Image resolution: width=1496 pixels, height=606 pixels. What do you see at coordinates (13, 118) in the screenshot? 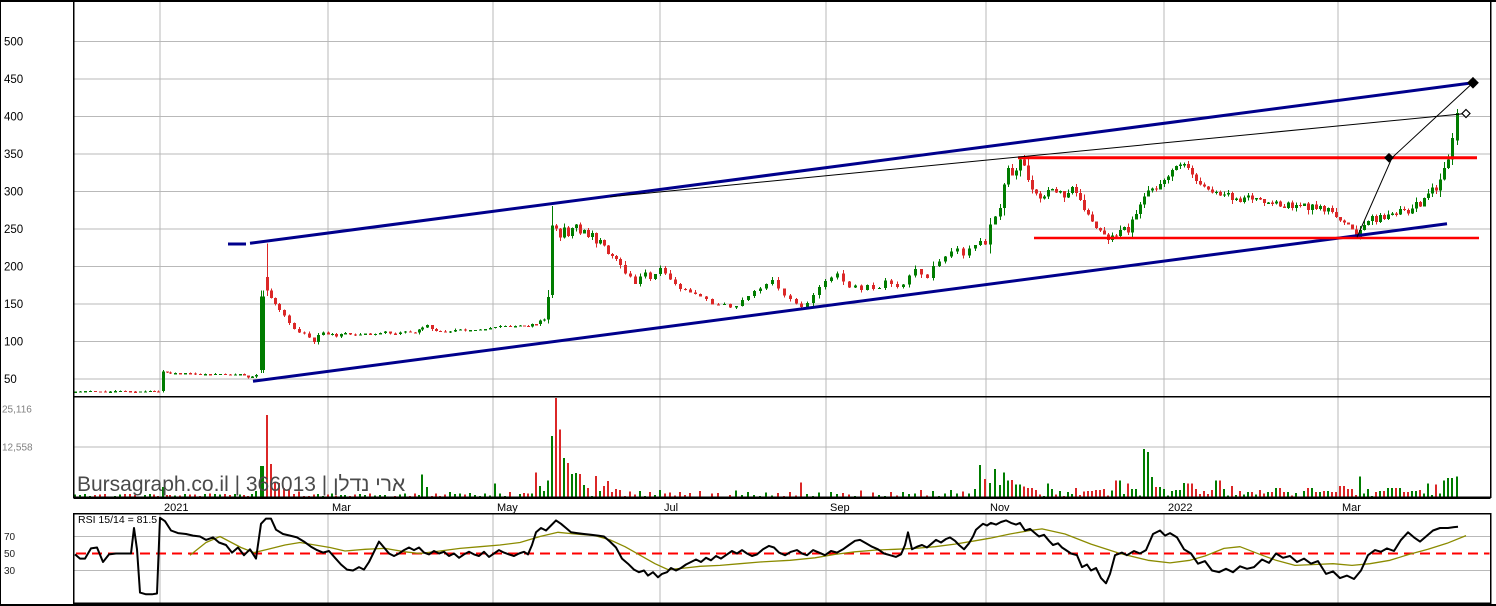
I see `svg-text: 400` at bounding box center [13, 118].